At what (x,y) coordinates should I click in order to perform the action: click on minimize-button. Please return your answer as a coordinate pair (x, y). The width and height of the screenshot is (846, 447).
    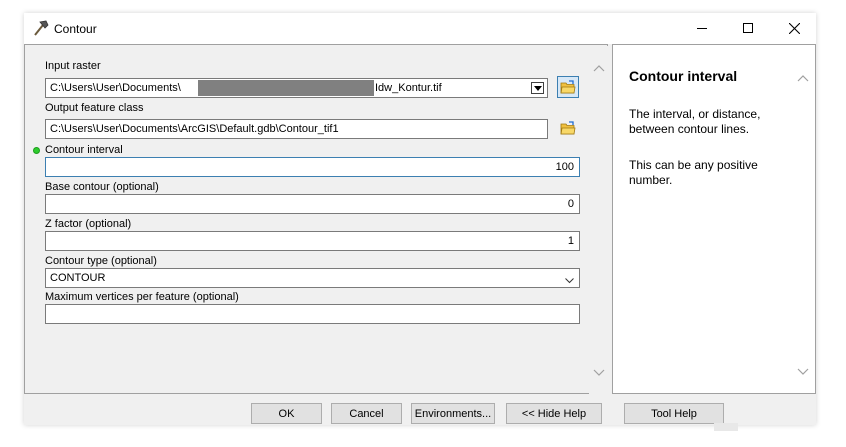
    Looking at the image, I should click on (702, 28).